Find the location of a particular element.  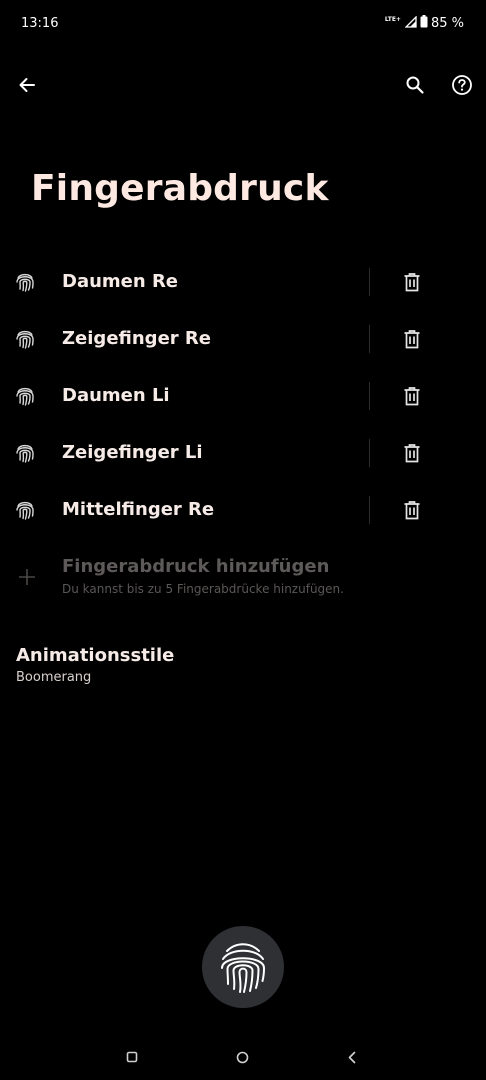

recents-button is located at coordinates (132, 1057).